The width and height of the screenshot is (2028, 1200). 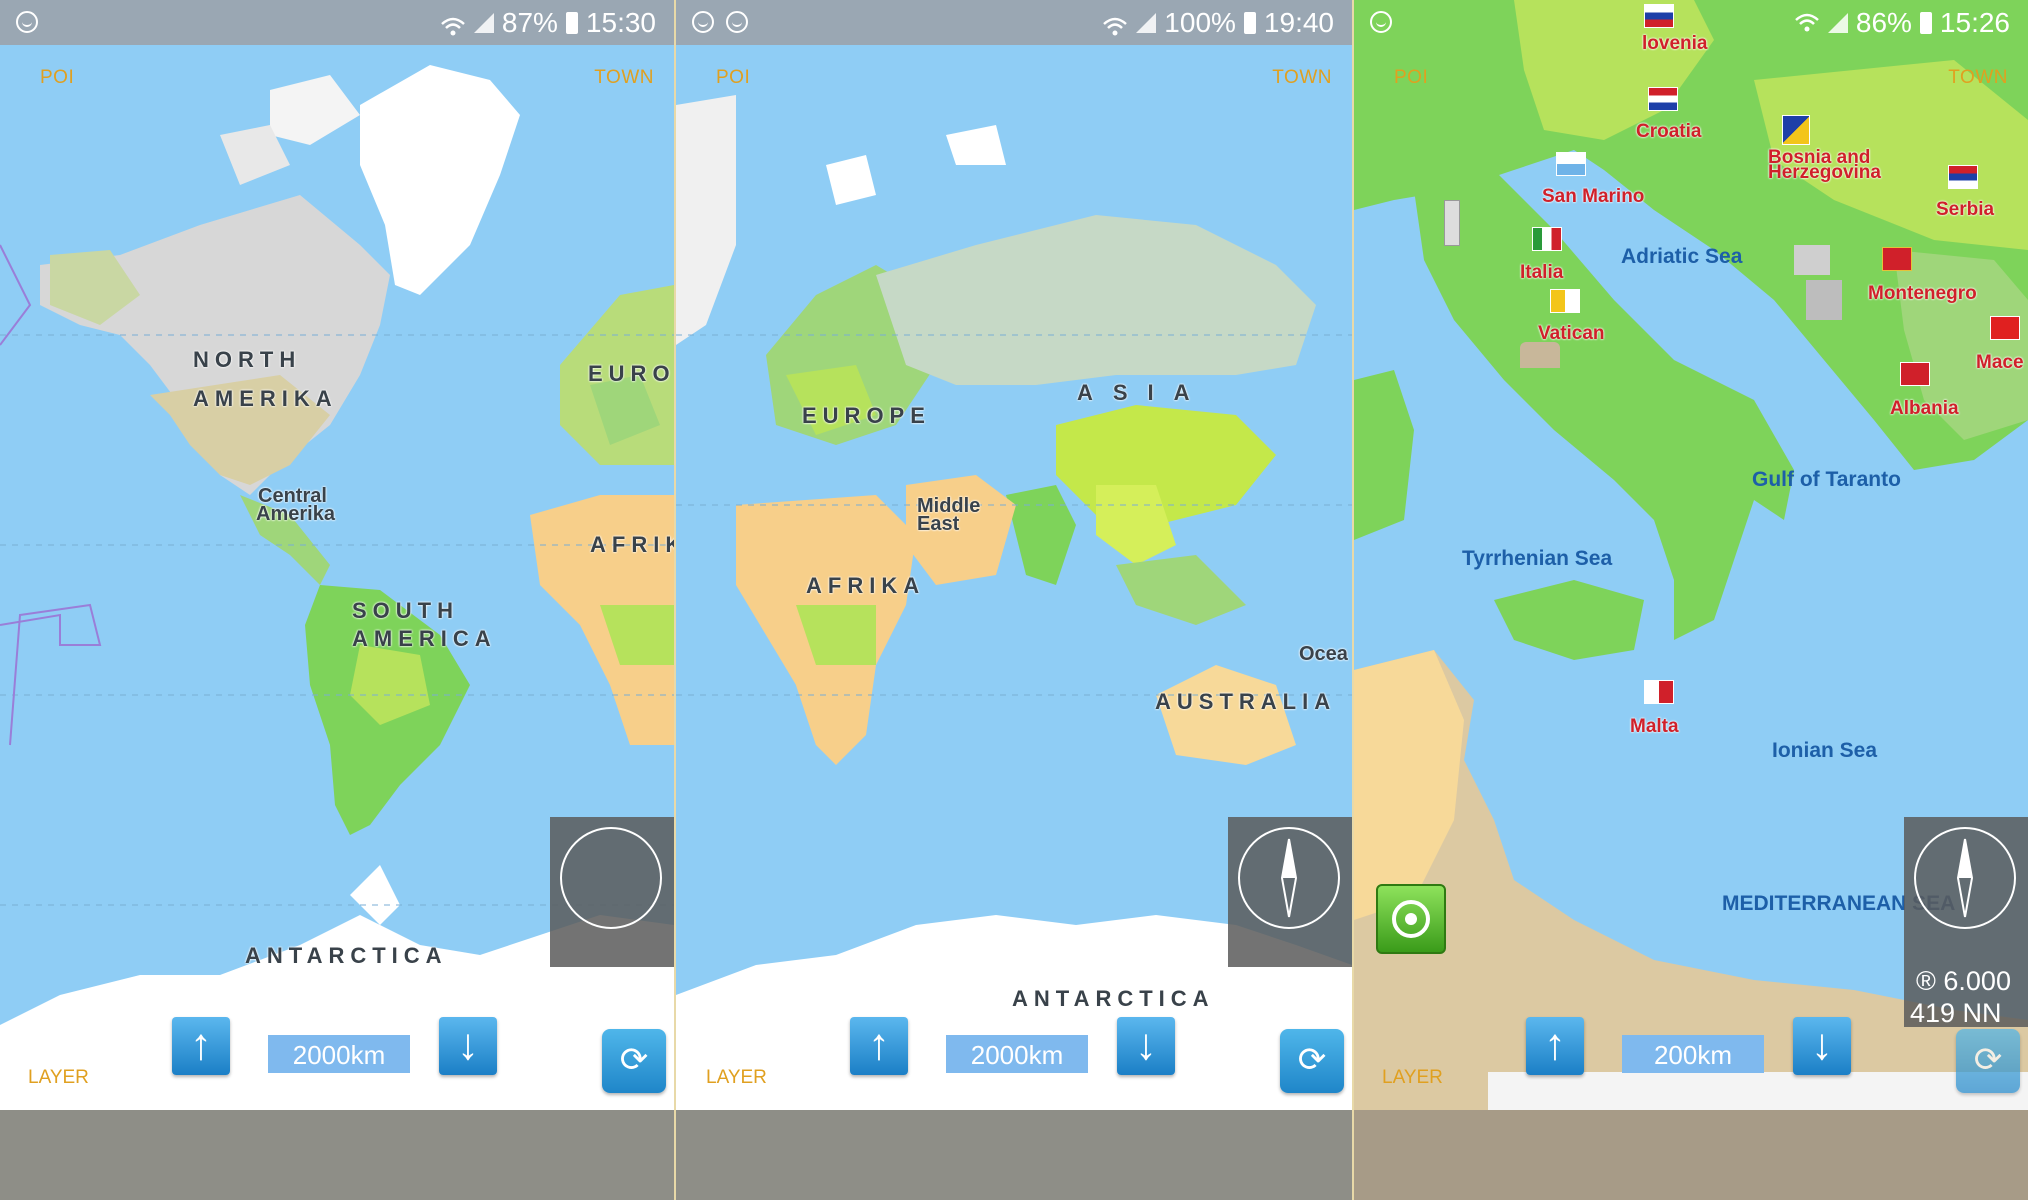 I want to click on label-macedonia: Mace, so click(x=2000, y=362).